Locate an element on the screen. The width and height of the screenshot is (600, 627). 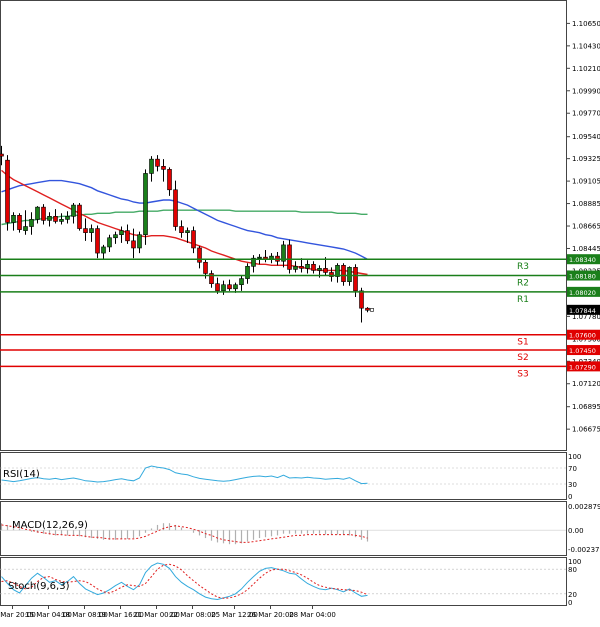
price-tick-label: 1.06675 is located at coordinates (586, 430).